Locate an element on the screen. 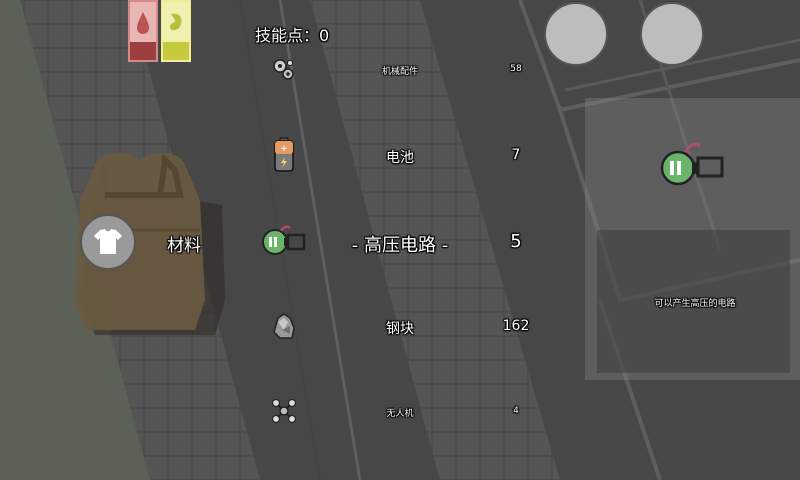 The width and height of the screenshot is (800, 480). shirt-button is located at coordinates (108, 242).